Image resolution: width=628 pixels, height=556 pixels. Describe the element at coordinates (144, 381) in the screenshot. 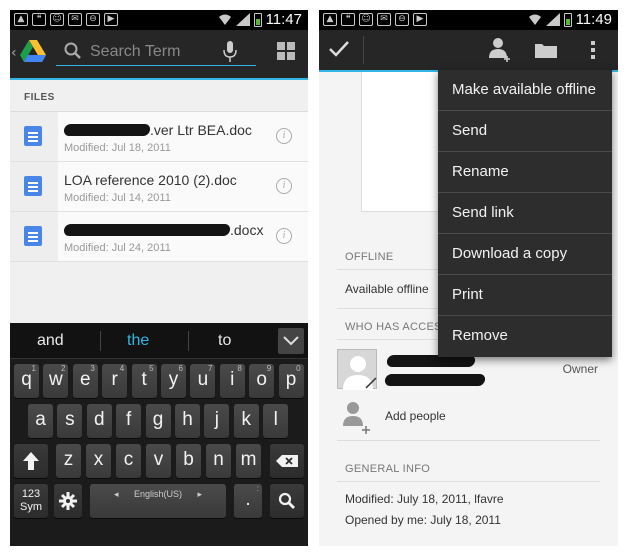

I see `key-t: 5t` at that location.